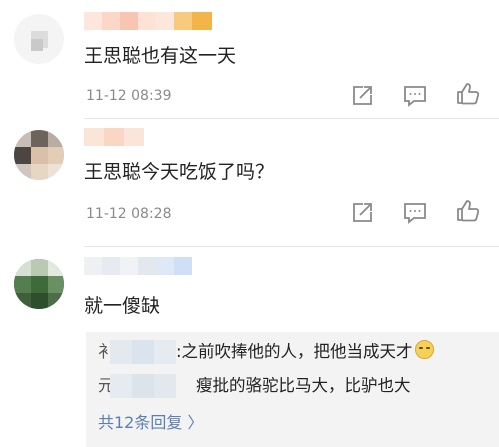 The width and height of the screenshot is (499, 447). I want to click on comment-timestamp: 11-12 08:28, so click(129, 214).